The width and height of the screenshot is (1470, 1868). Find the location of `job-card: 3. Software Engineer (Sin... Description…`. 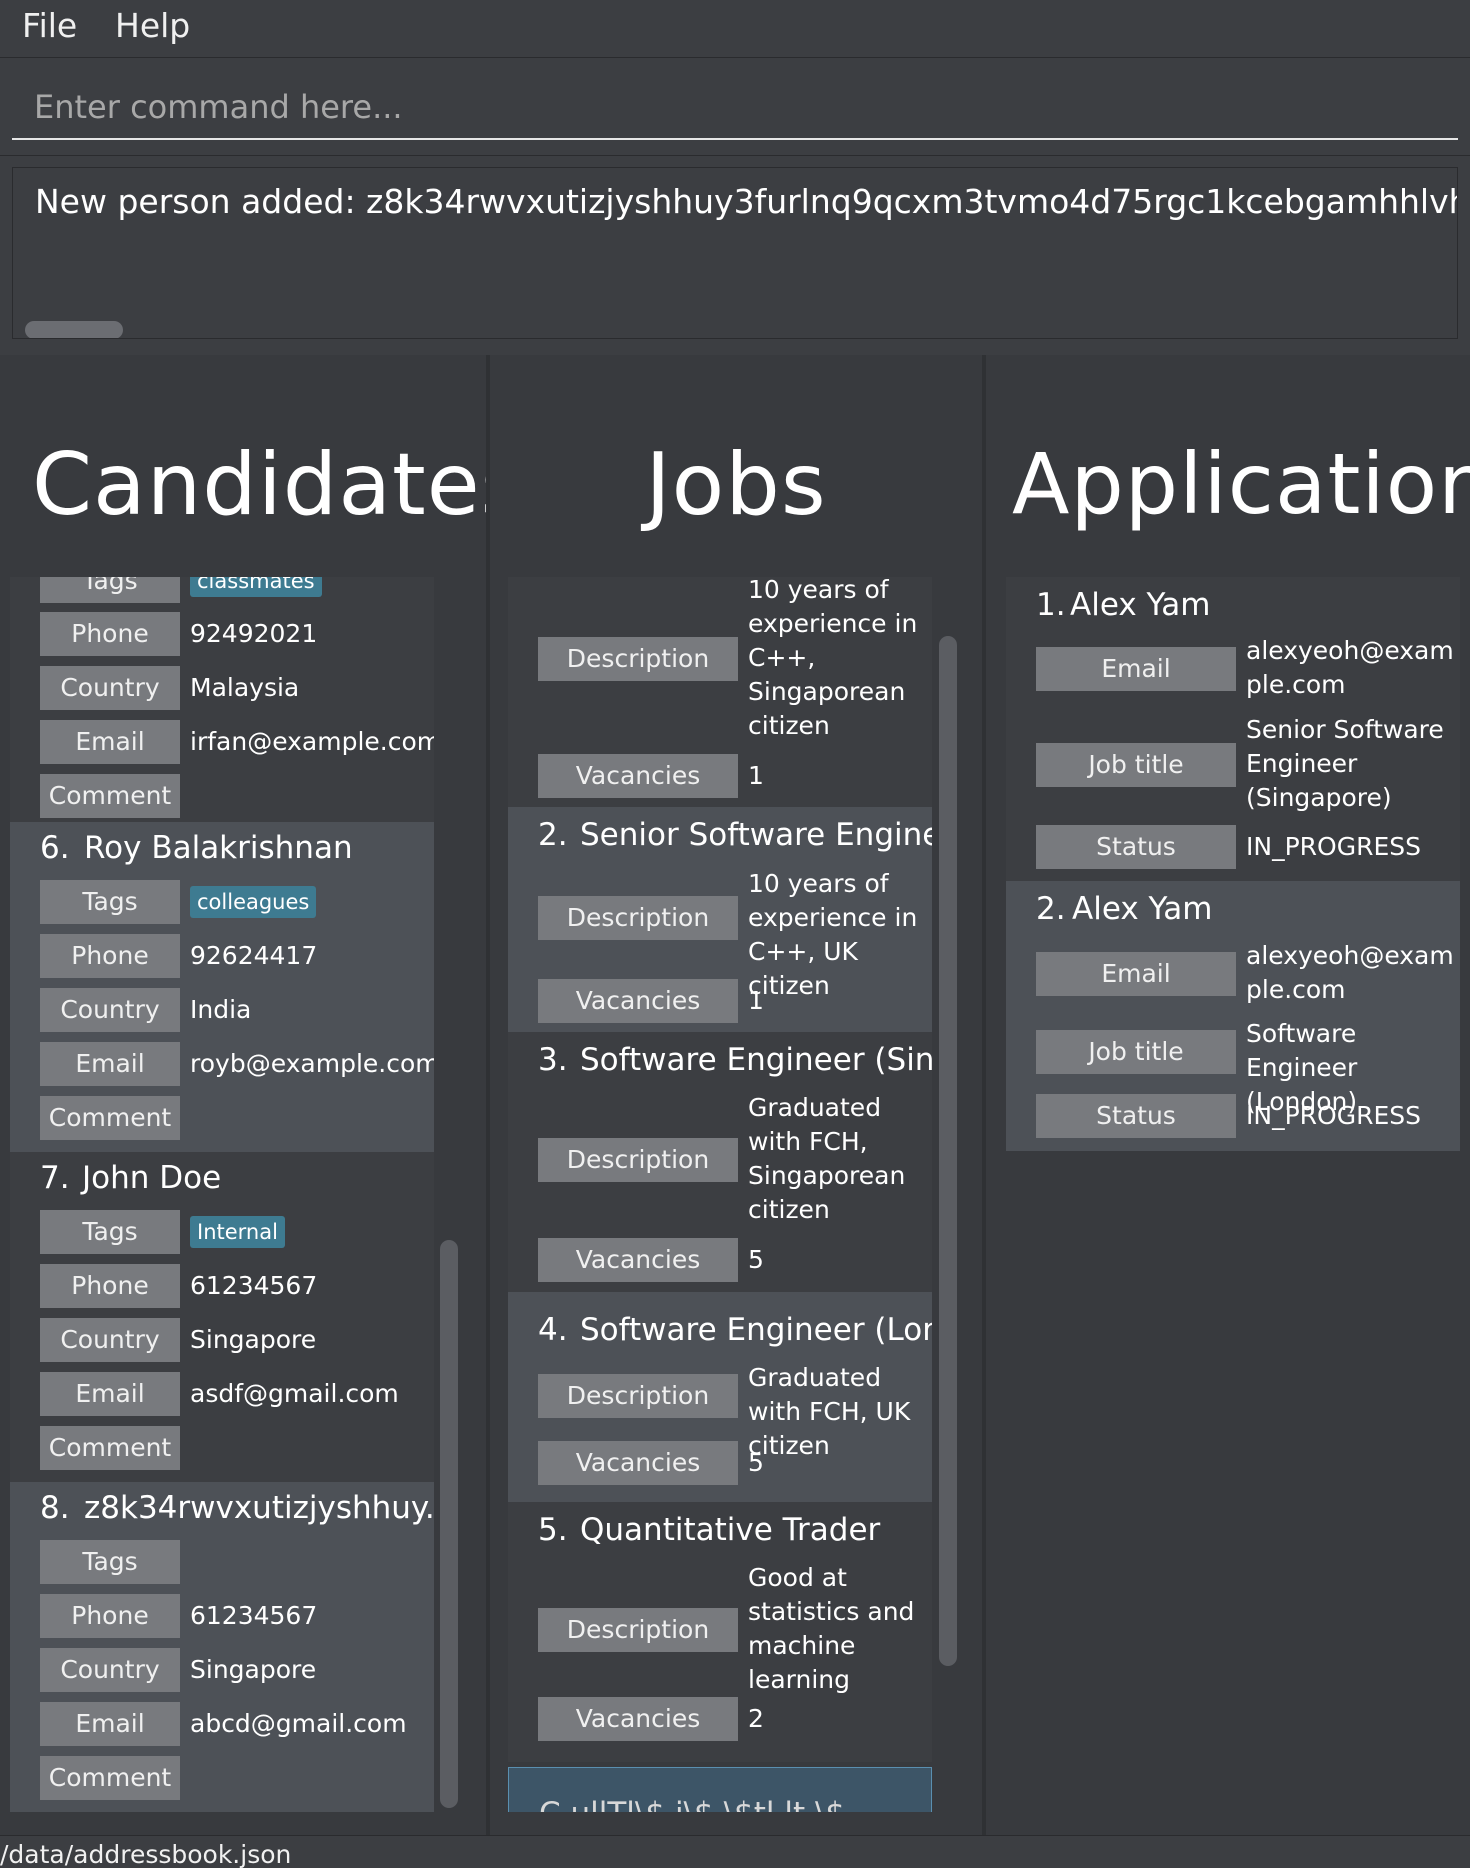

job-card: 3. Software Engineer (Sin... Description… is located at coordinates (720, 1162).